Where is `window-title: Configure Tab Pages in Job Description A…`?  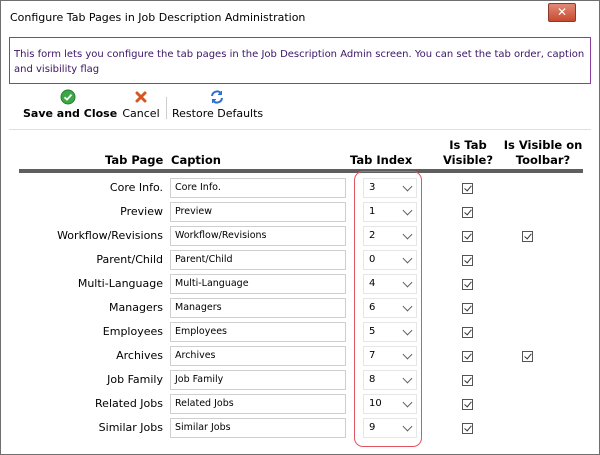
window-title: Configure Tab Pages in Job Description A… is located at coordinates (158, 17).